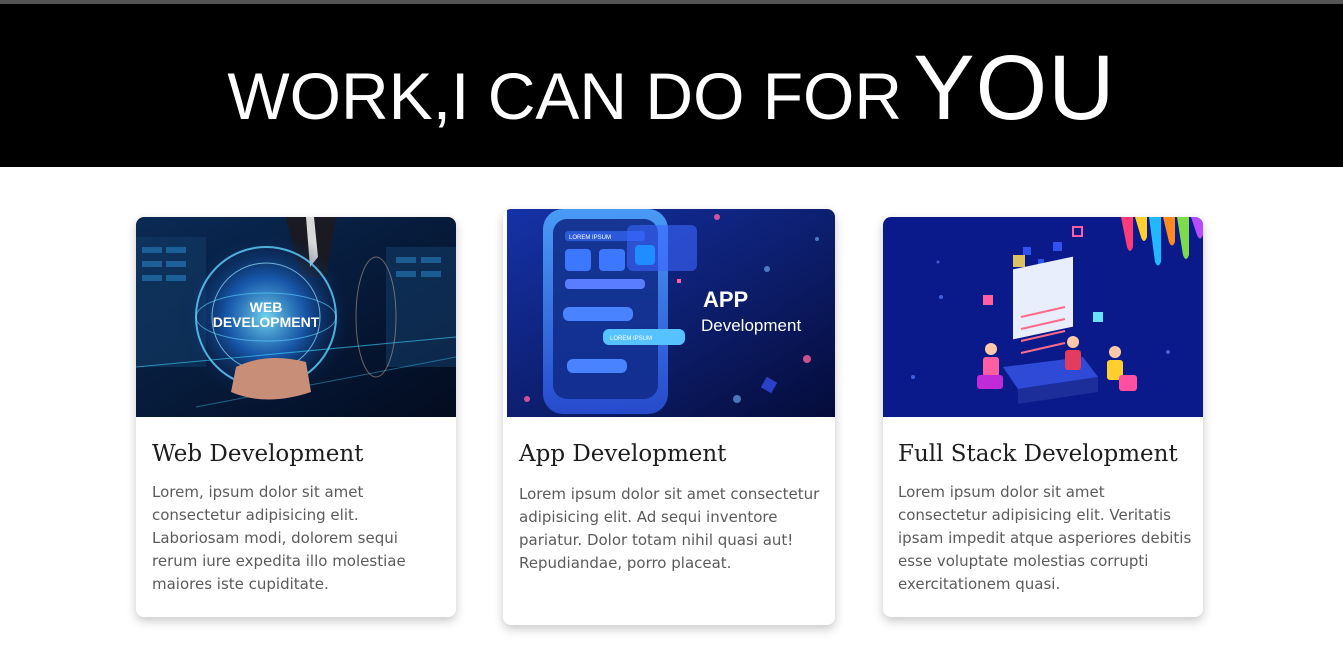  Describe the element at coordinates (631, 339) in the screenshot. I see `app-image-label-lorem-2: LOREM IPSUM` at that location.